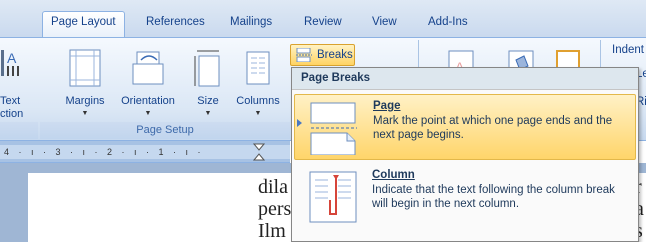  Describe the element at coordinates (387, 106) in the screenshot. I see `page-break-title: Page` at that location.